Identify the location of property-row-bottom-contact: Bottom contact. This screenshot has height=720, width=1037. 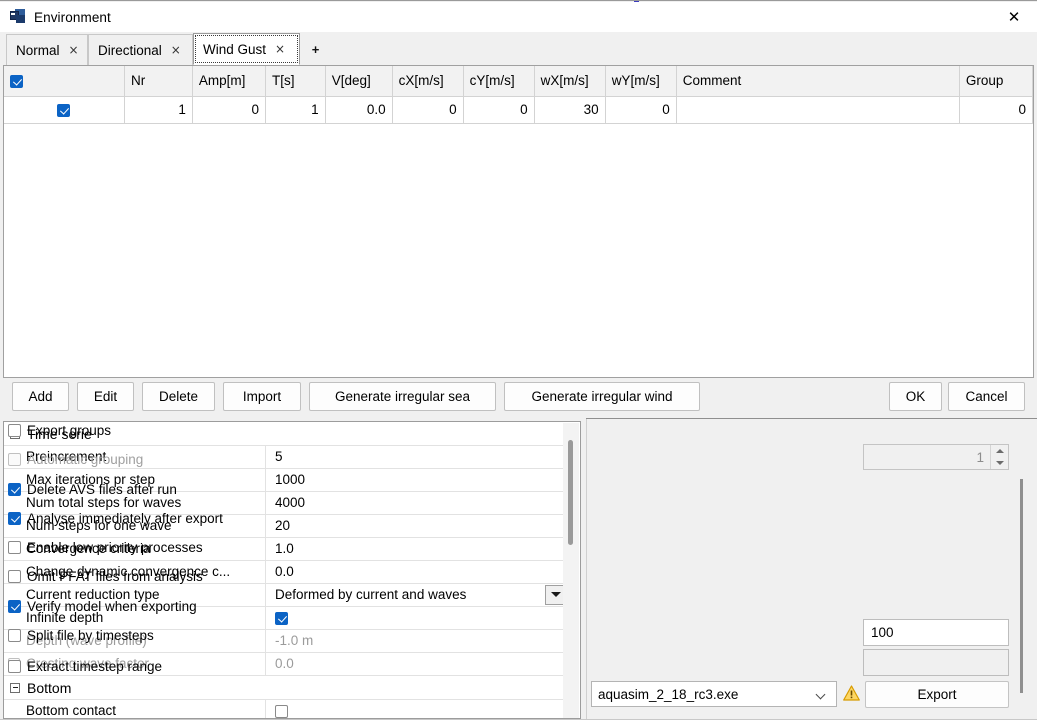
(285, 709).